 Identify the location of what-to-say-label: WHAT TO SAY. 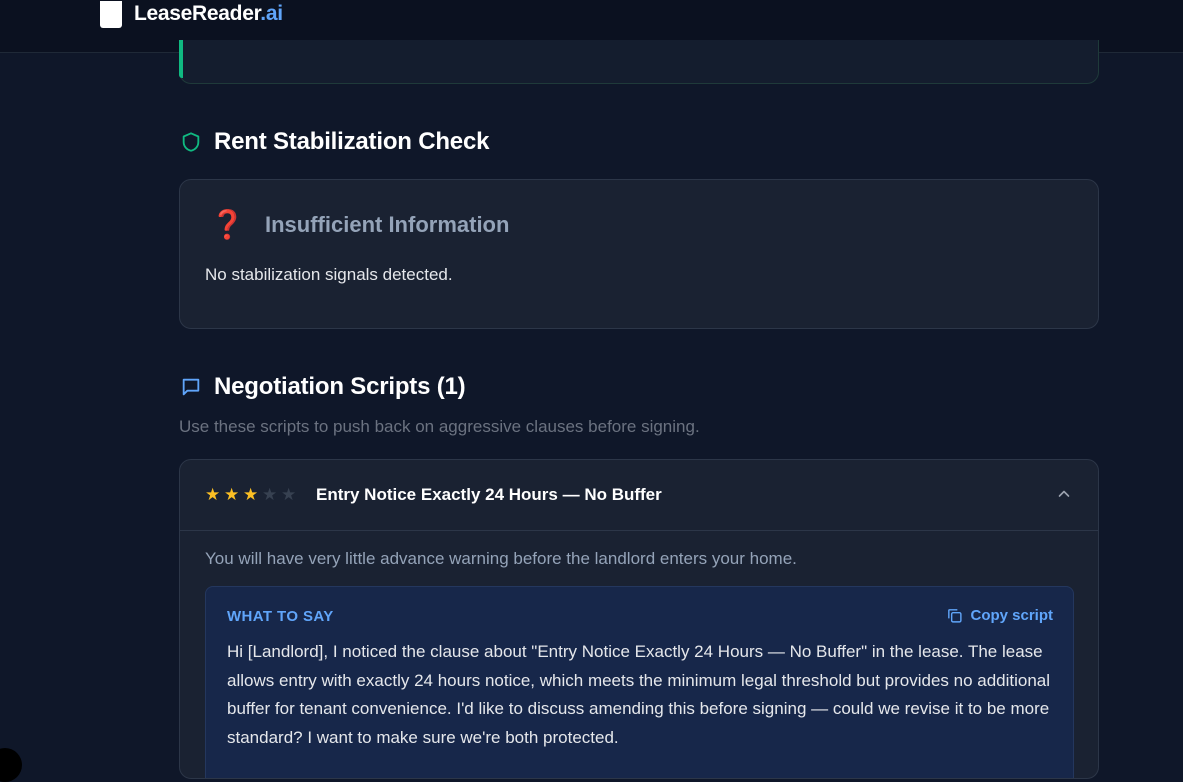
(280, 616).